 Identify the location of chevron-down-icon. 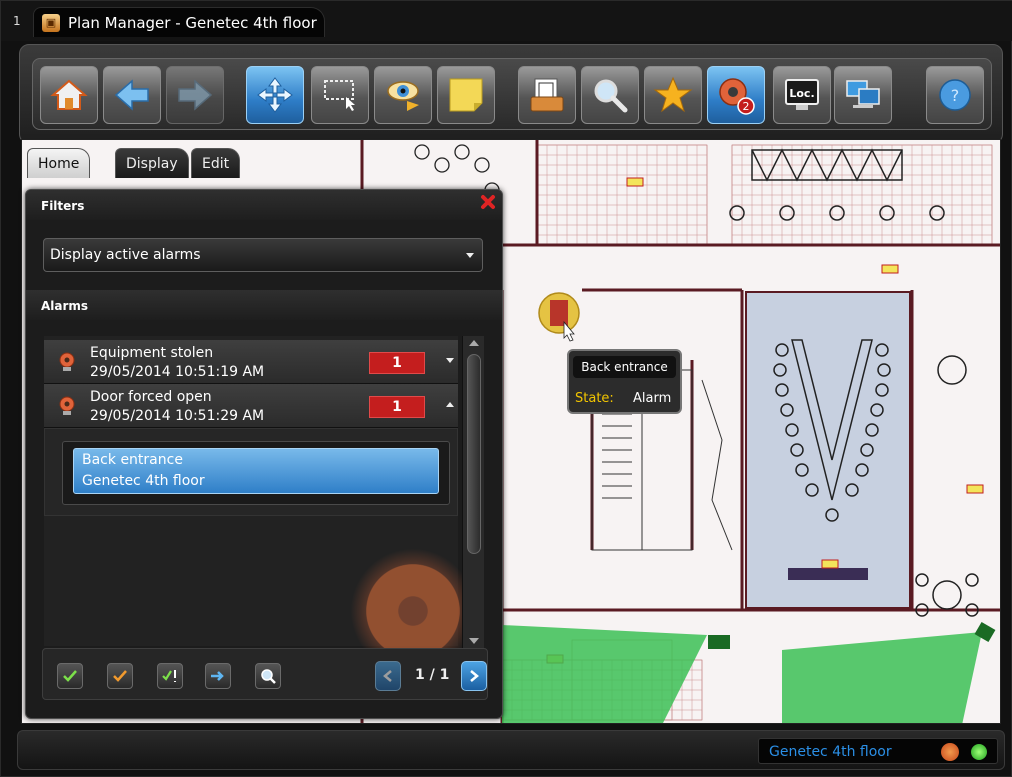
(470, 255).